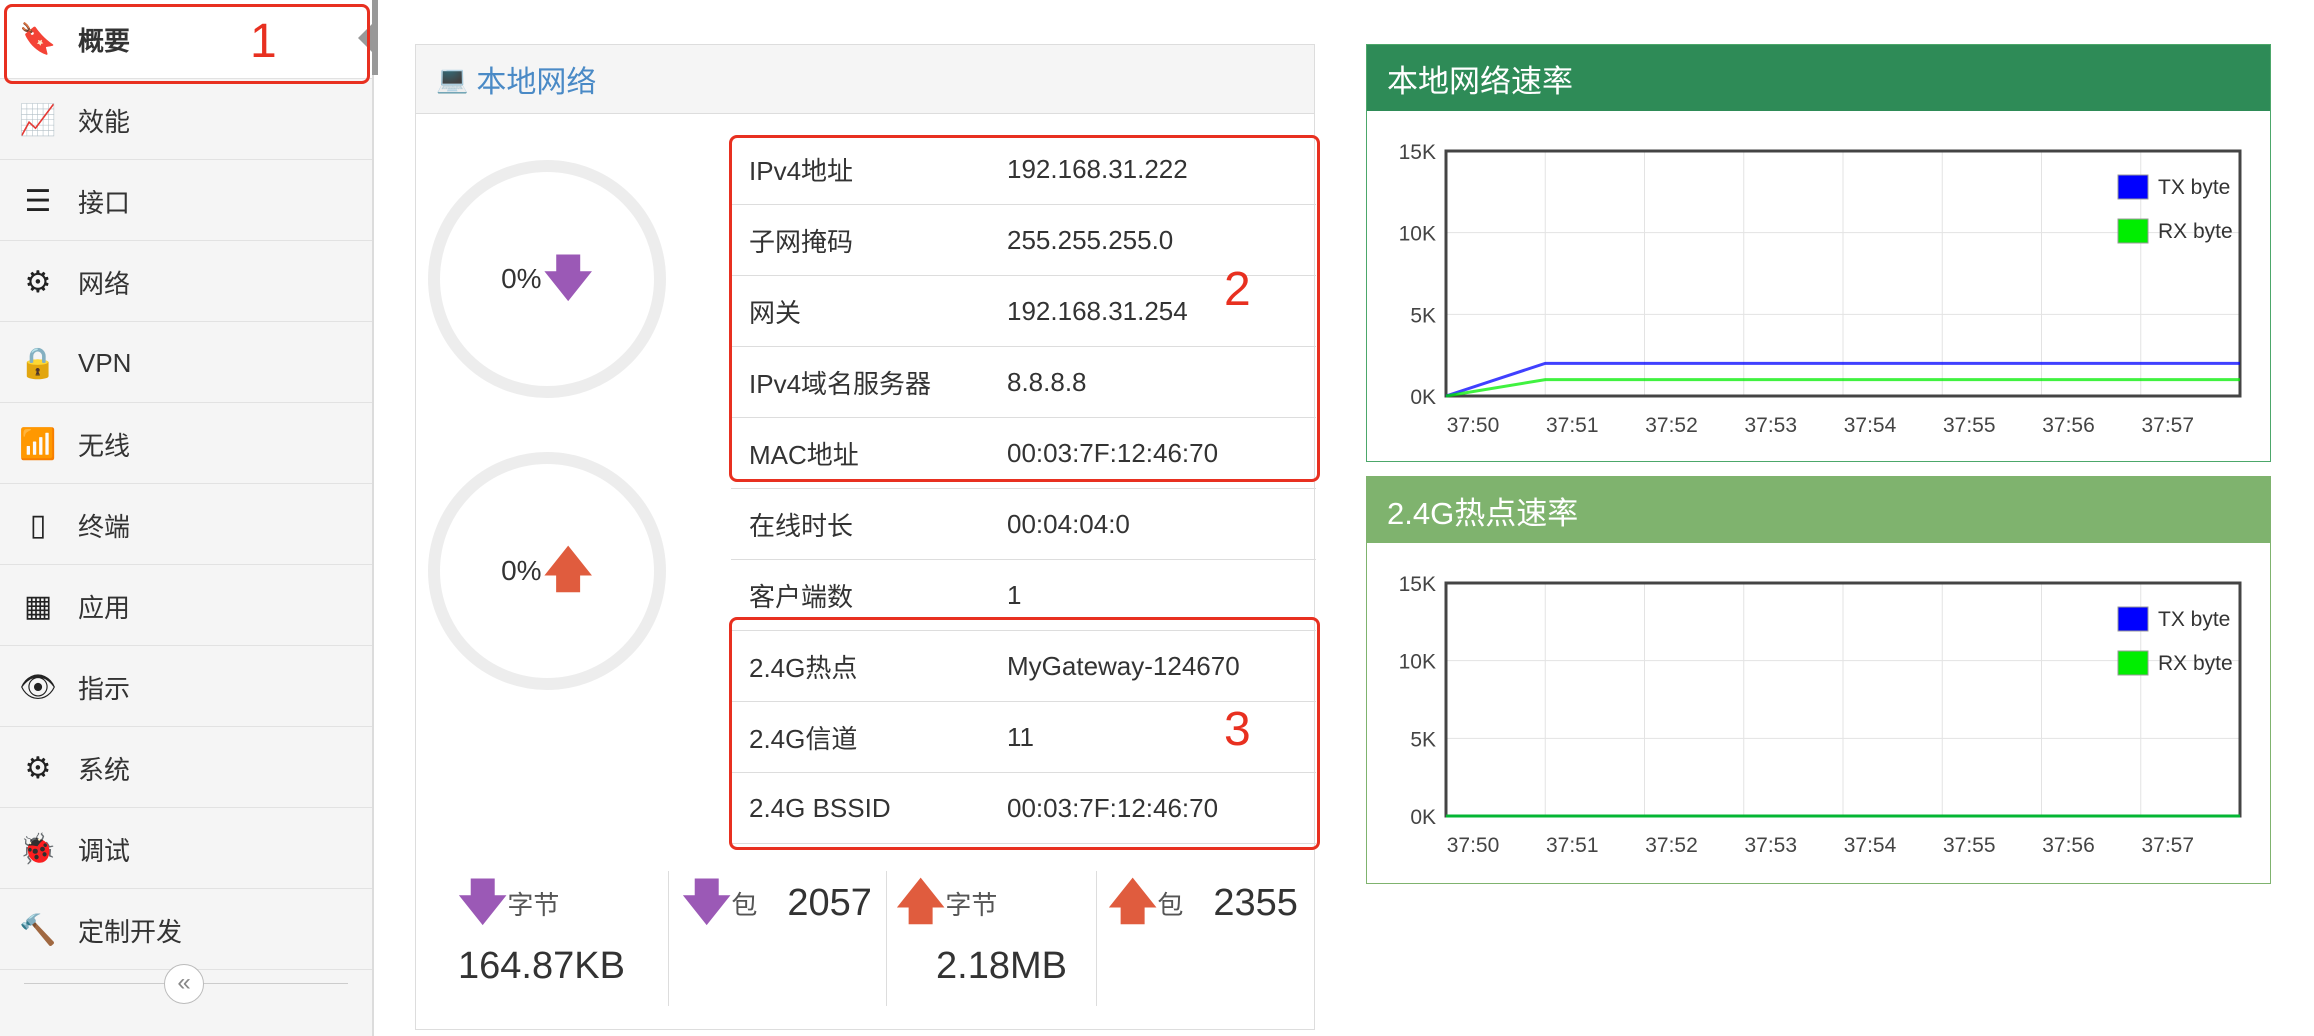  I want to click on info-row: 2.4G BSSID 00:03:7F:12:46:70, so click(1023, 808).